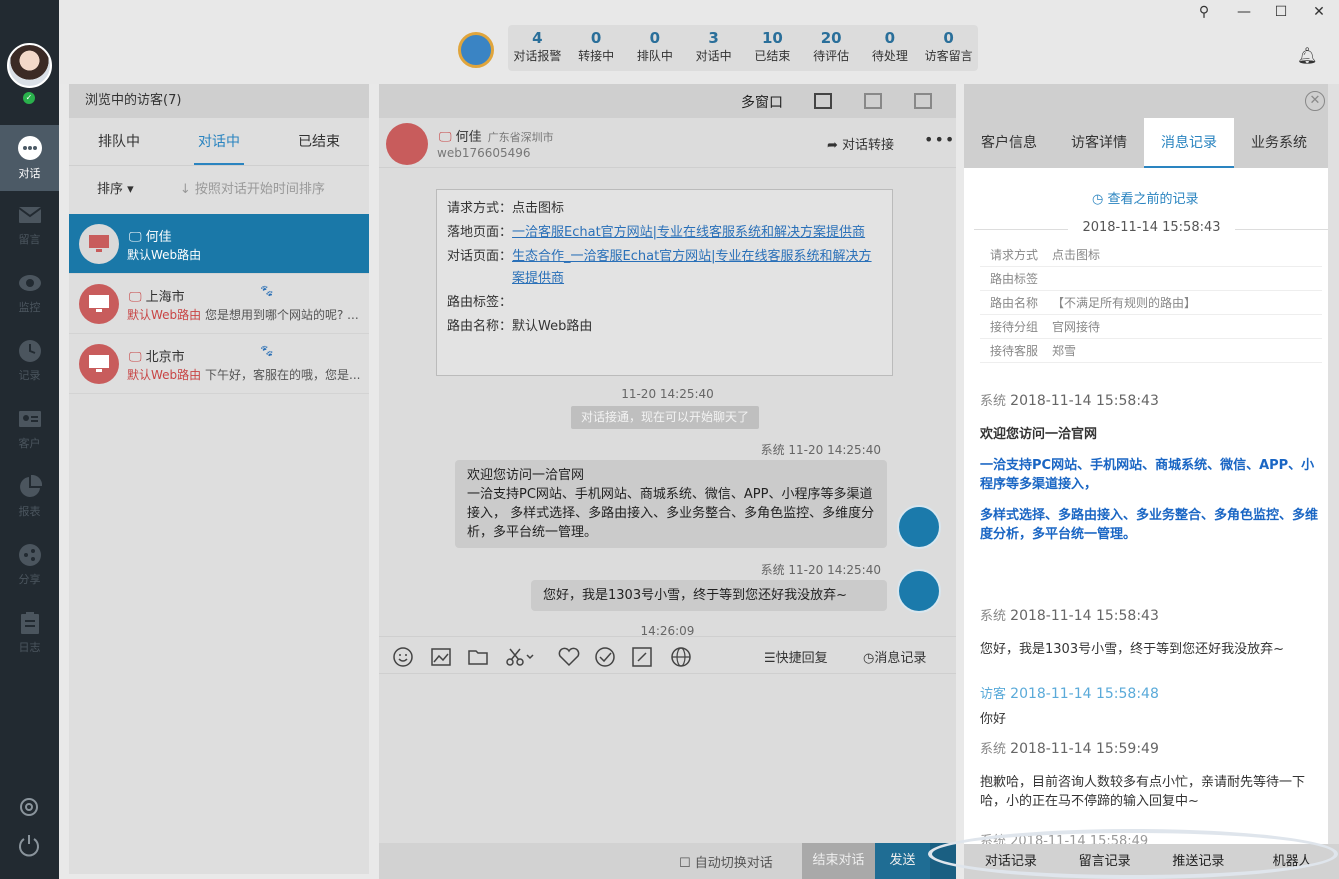 The image size is (1339, 879). I want to click on close-panel-icon: ✕, so click(1315, 101).